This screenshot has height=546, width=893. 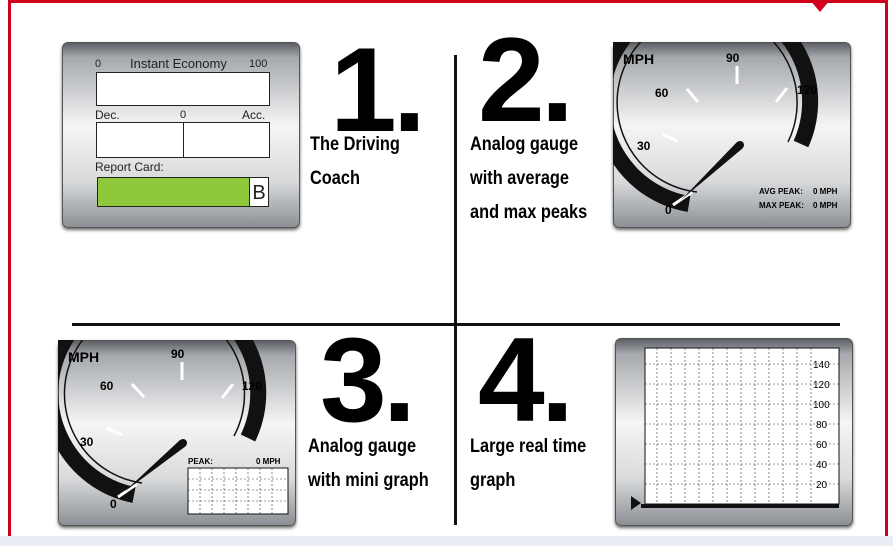 I want to click on max-peak-value: 0 MPH, so click(x=825, y=205).